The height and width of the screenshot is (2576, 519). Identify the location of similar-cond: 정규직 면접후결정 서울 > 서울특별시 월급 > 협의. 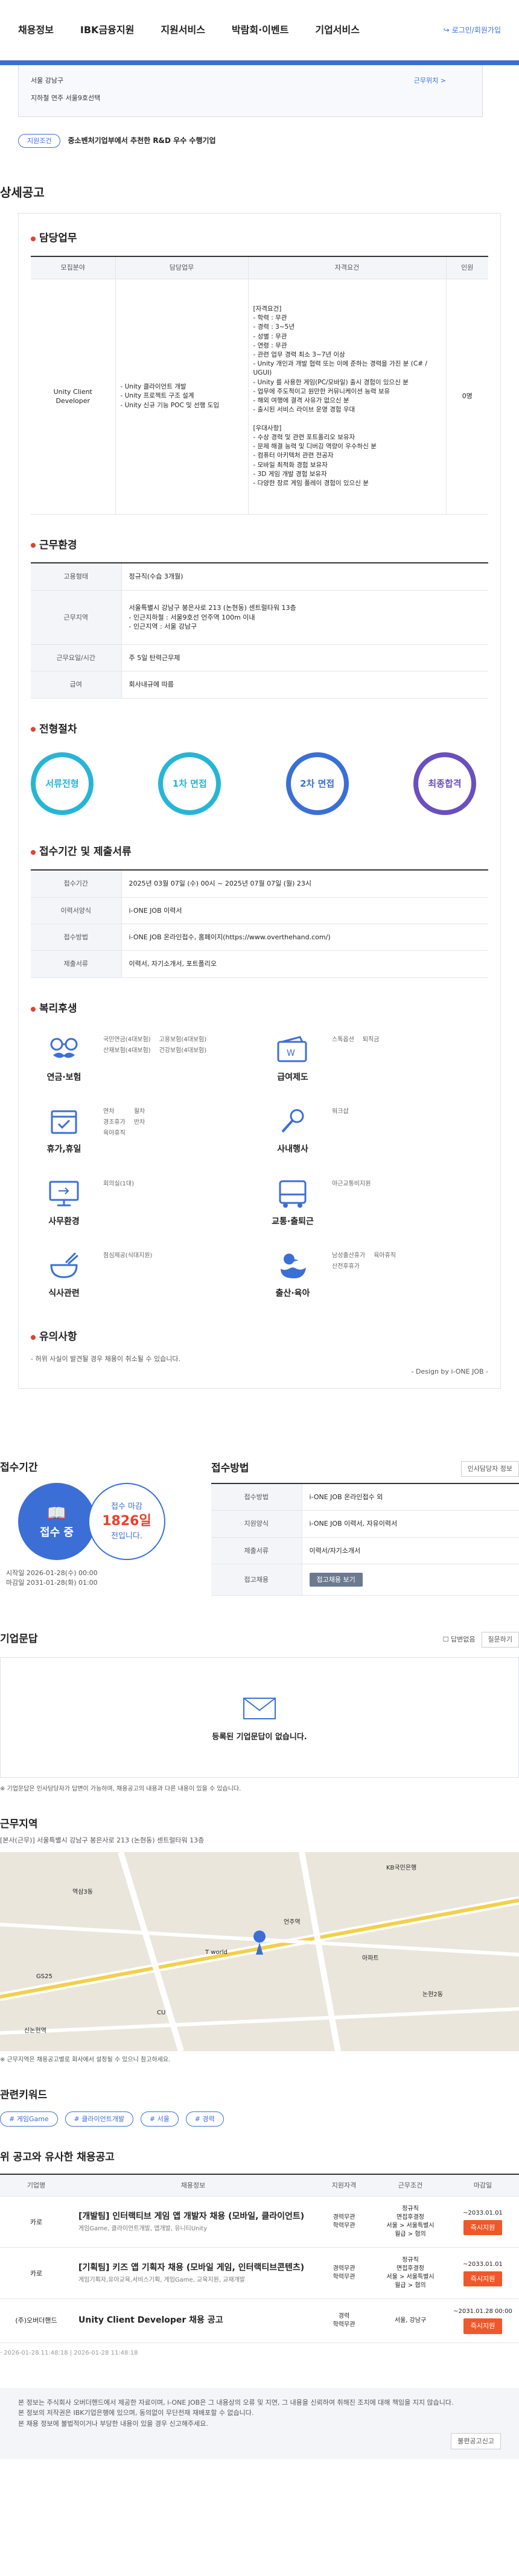
(411, 2273).